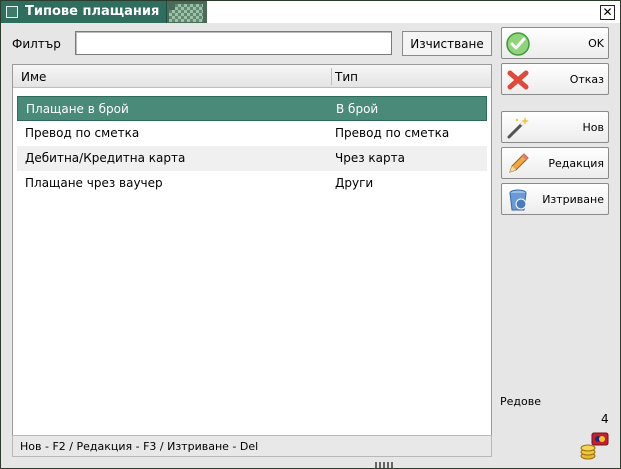 The height and width of the screenshot is (469, 621). I want to click on edit-label: Редакция, so click(576, 163).